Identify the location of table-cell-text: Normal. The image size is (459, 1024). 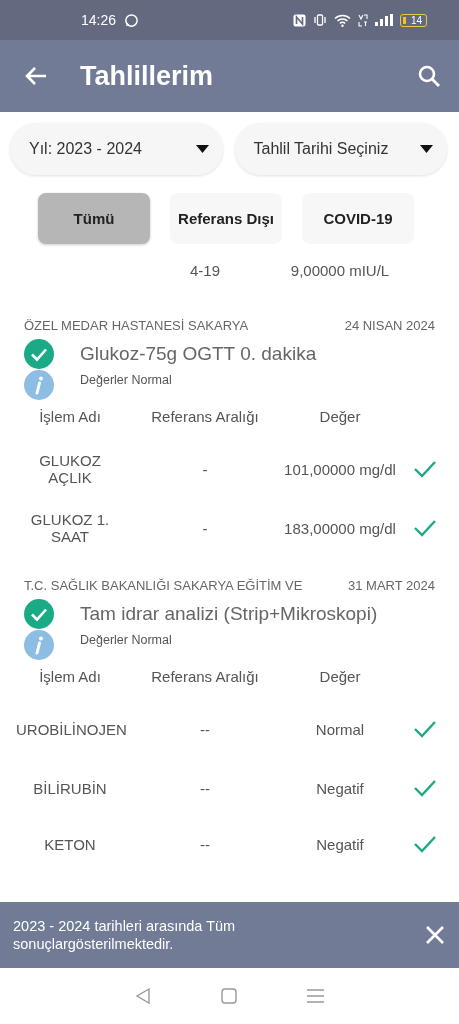
(340, 729).